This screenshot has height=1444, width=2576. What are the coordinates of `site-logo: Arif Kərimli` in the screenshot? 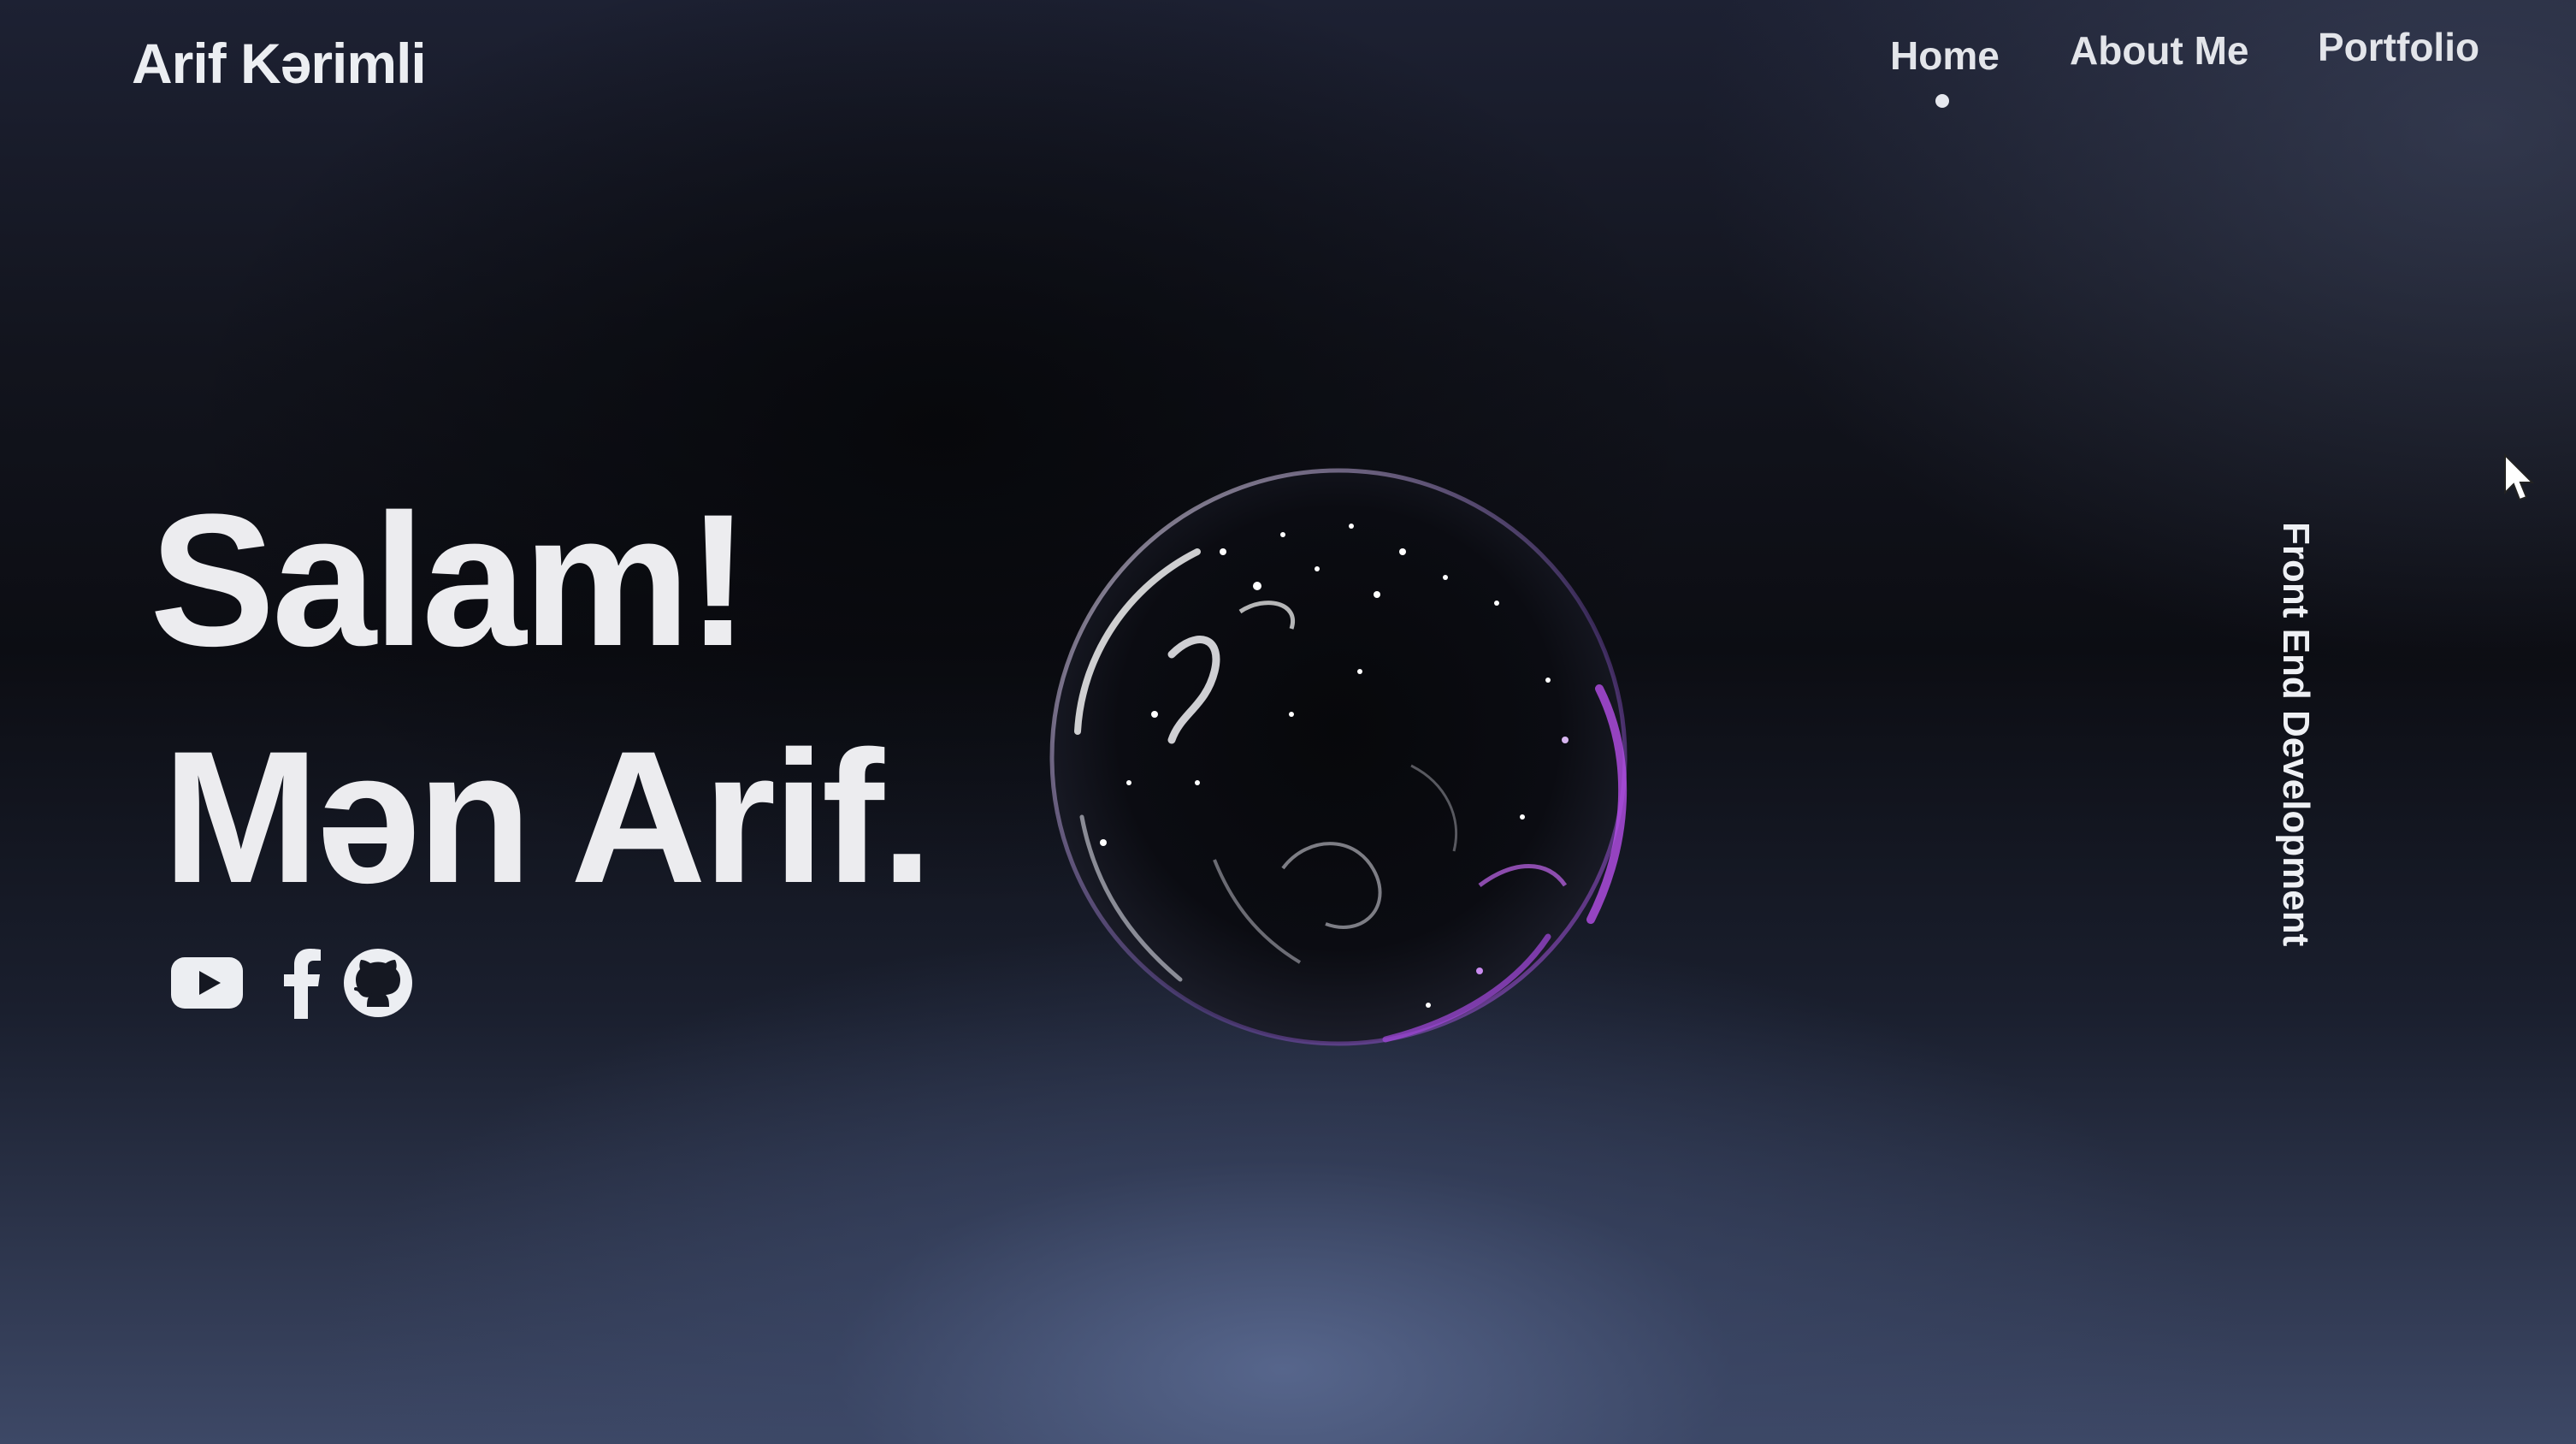 It's located at (279, 63).